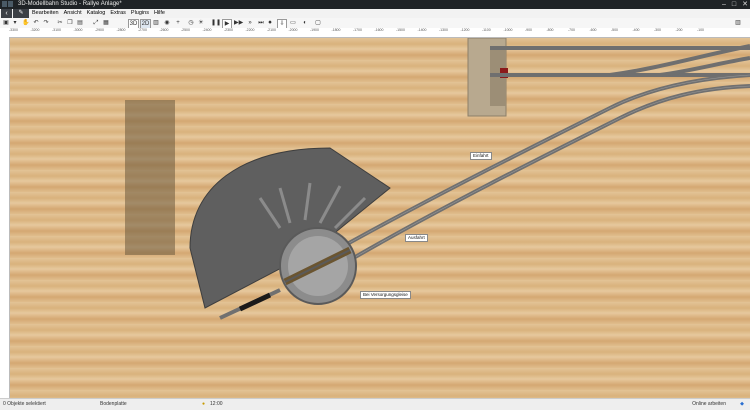 The height and width of the screenshot is (410, 750). I want to click on hide-icon: ◐, so click(305, 23).